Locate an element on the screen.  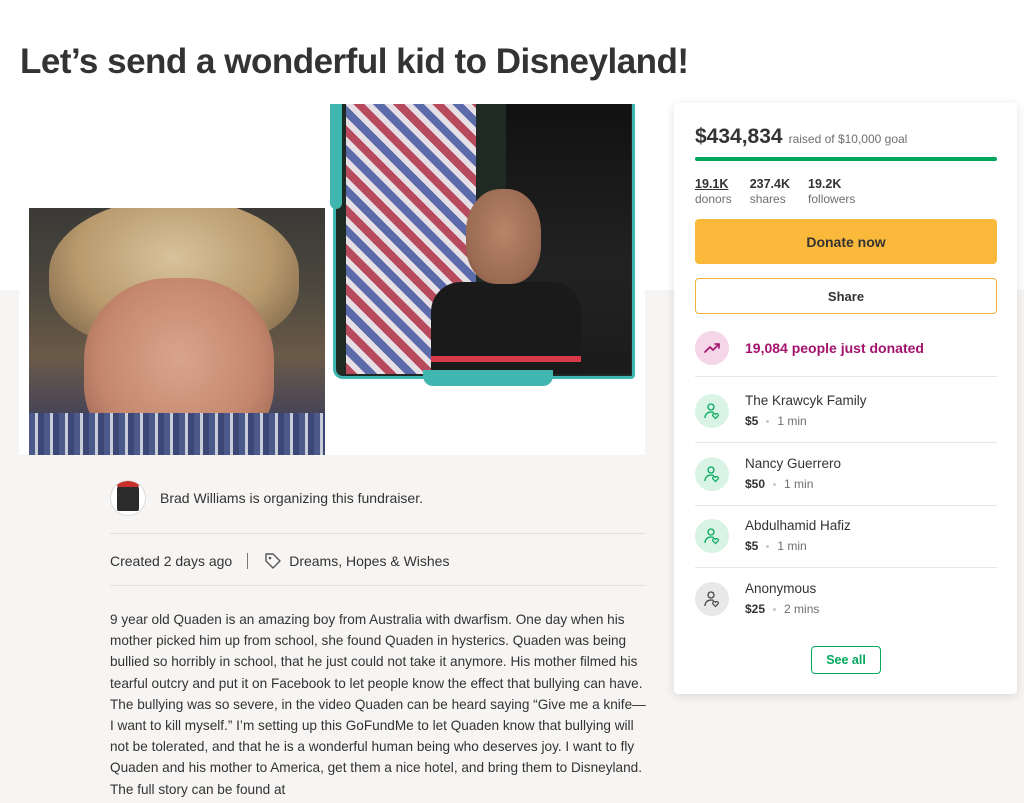
organizer-avatar is located at coordinates (128, 498).